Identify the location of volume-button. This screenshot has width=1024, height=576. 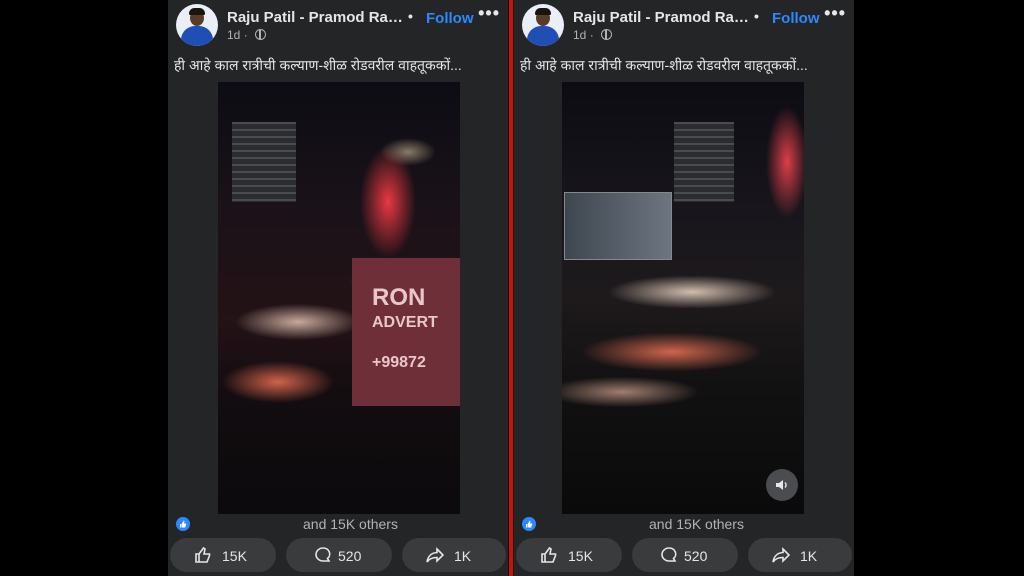
(782, 485).